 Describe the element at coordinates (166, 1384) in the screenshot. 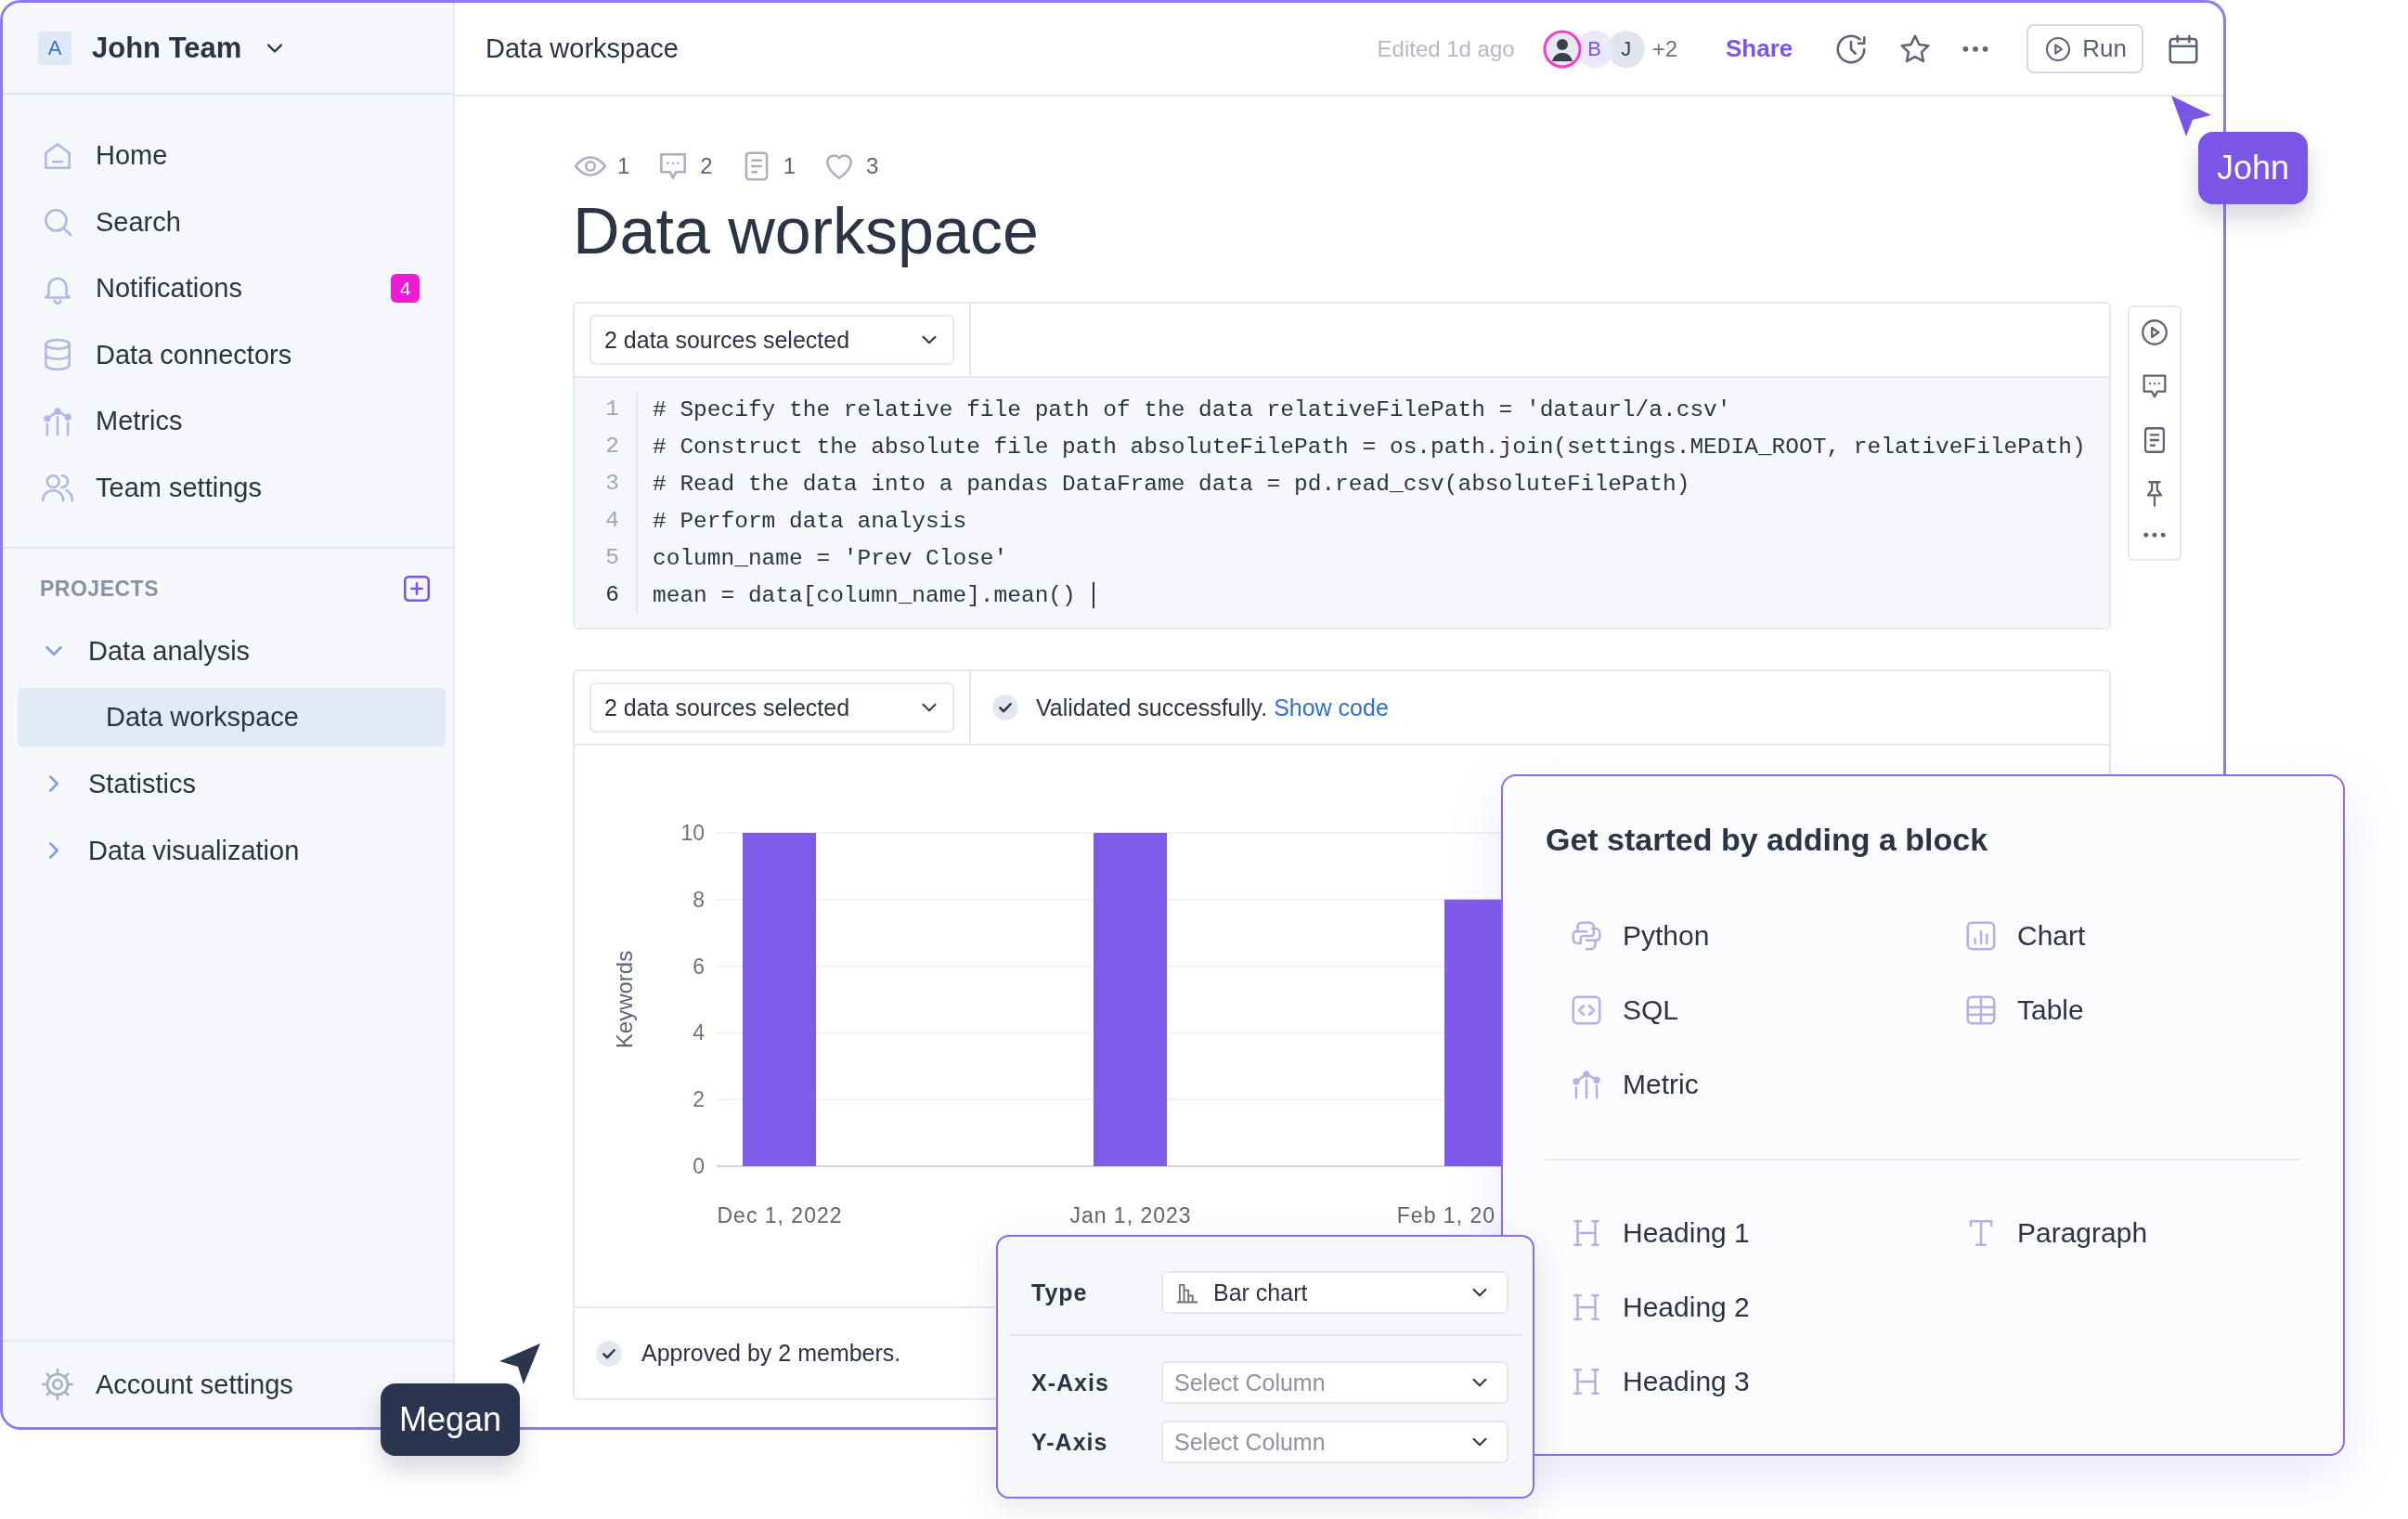

I see `account-settings-item: Account settings` at that location.